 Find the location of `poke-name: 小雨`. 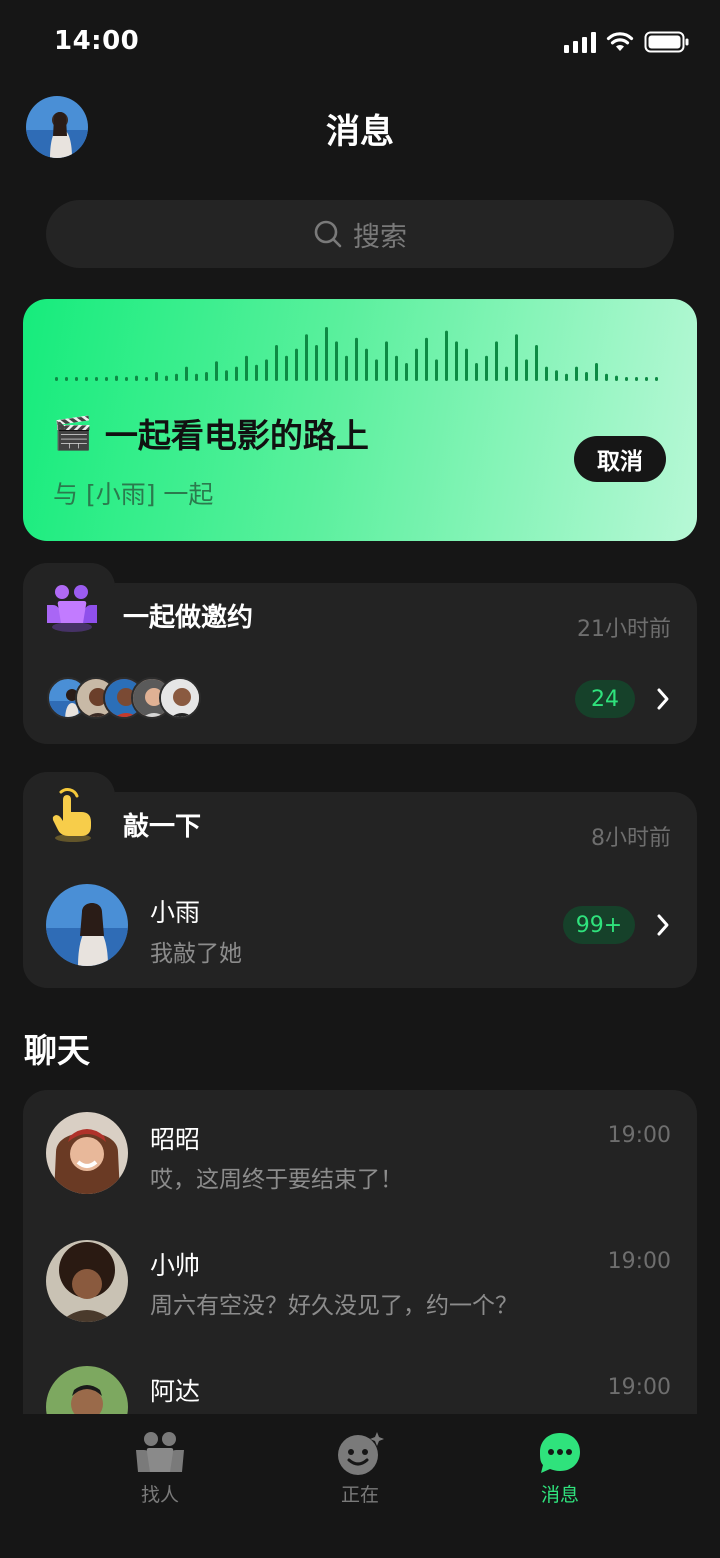

poke-name: 小雨 is located at coordinates (175, 912).